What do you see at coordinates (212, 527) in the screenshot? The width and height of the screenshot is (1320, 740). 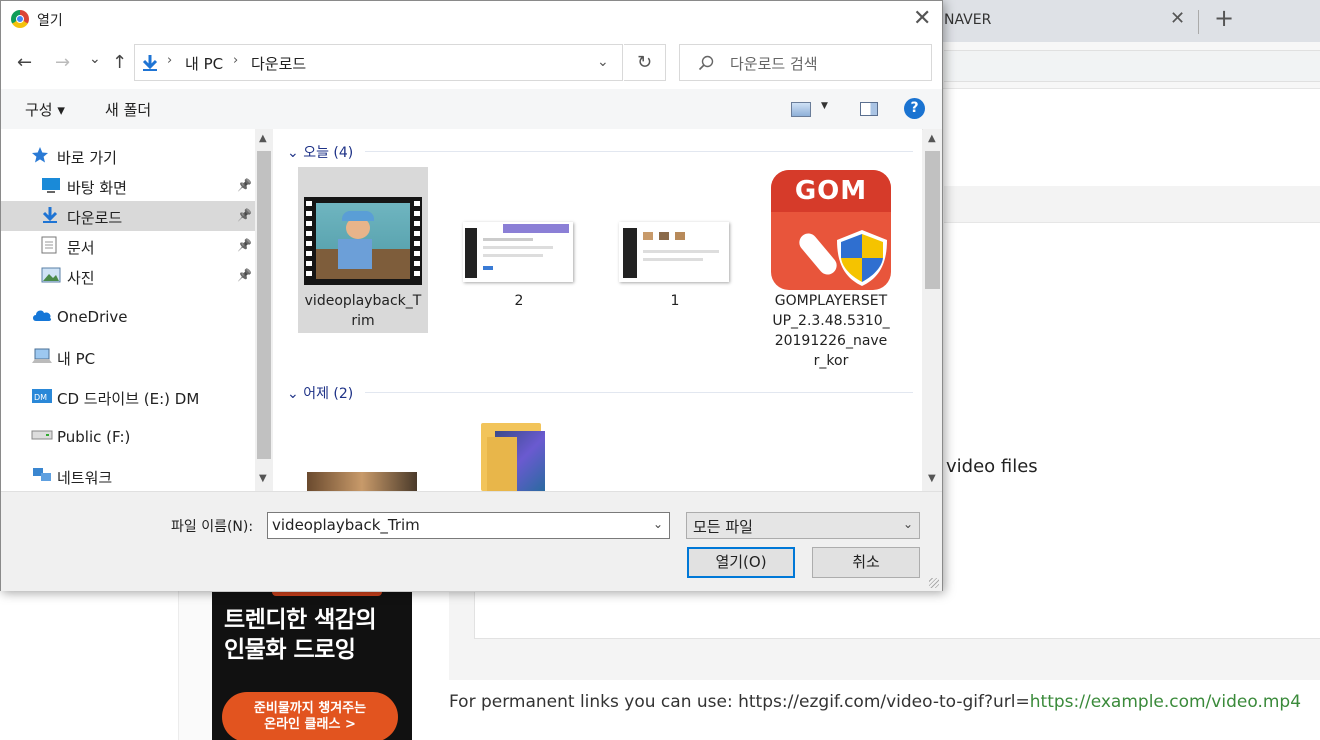 I see `filename-label: 파일 이름(N):` at bounding box center [212, 527].